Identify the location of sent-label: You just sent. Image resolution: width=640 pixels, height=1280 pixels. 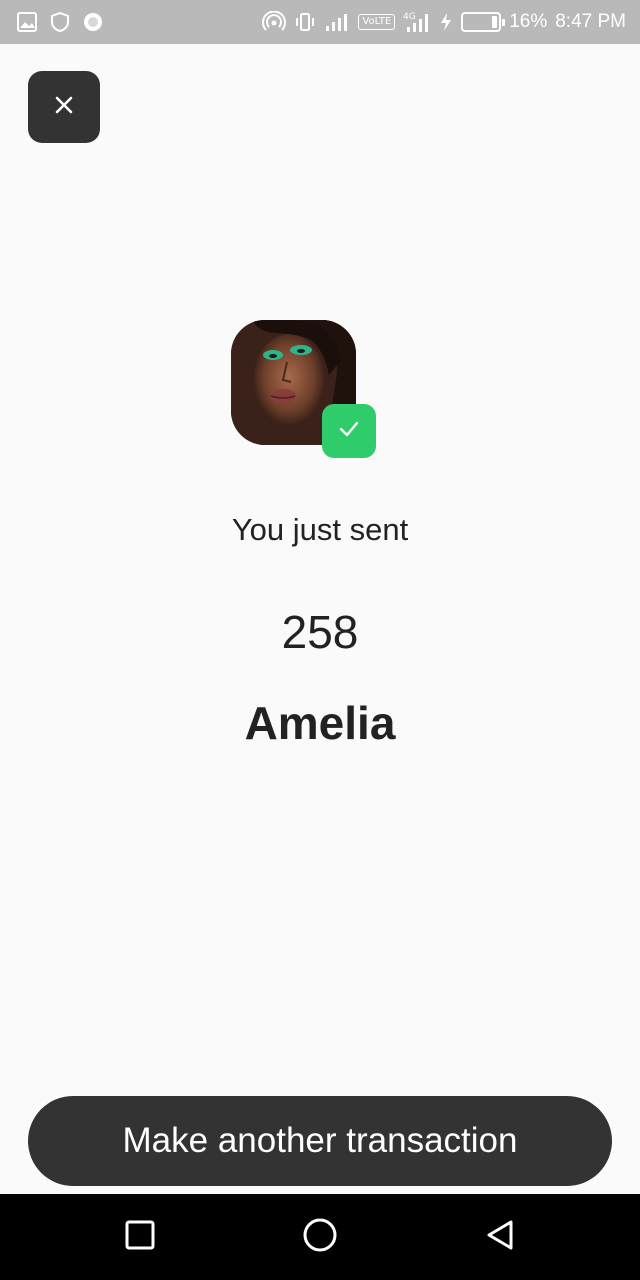
(320, 529).